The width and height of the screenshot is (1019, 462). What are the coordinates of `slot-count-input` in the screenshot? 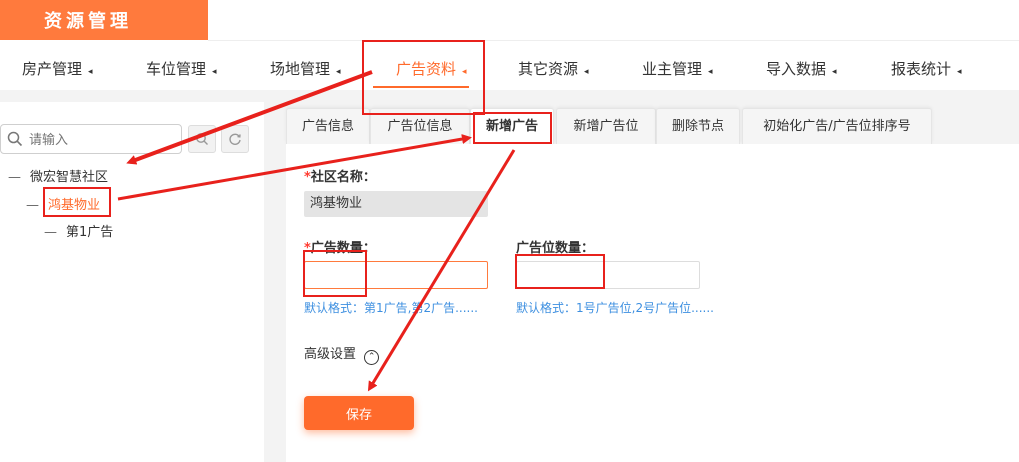 It's located at (608, 275).